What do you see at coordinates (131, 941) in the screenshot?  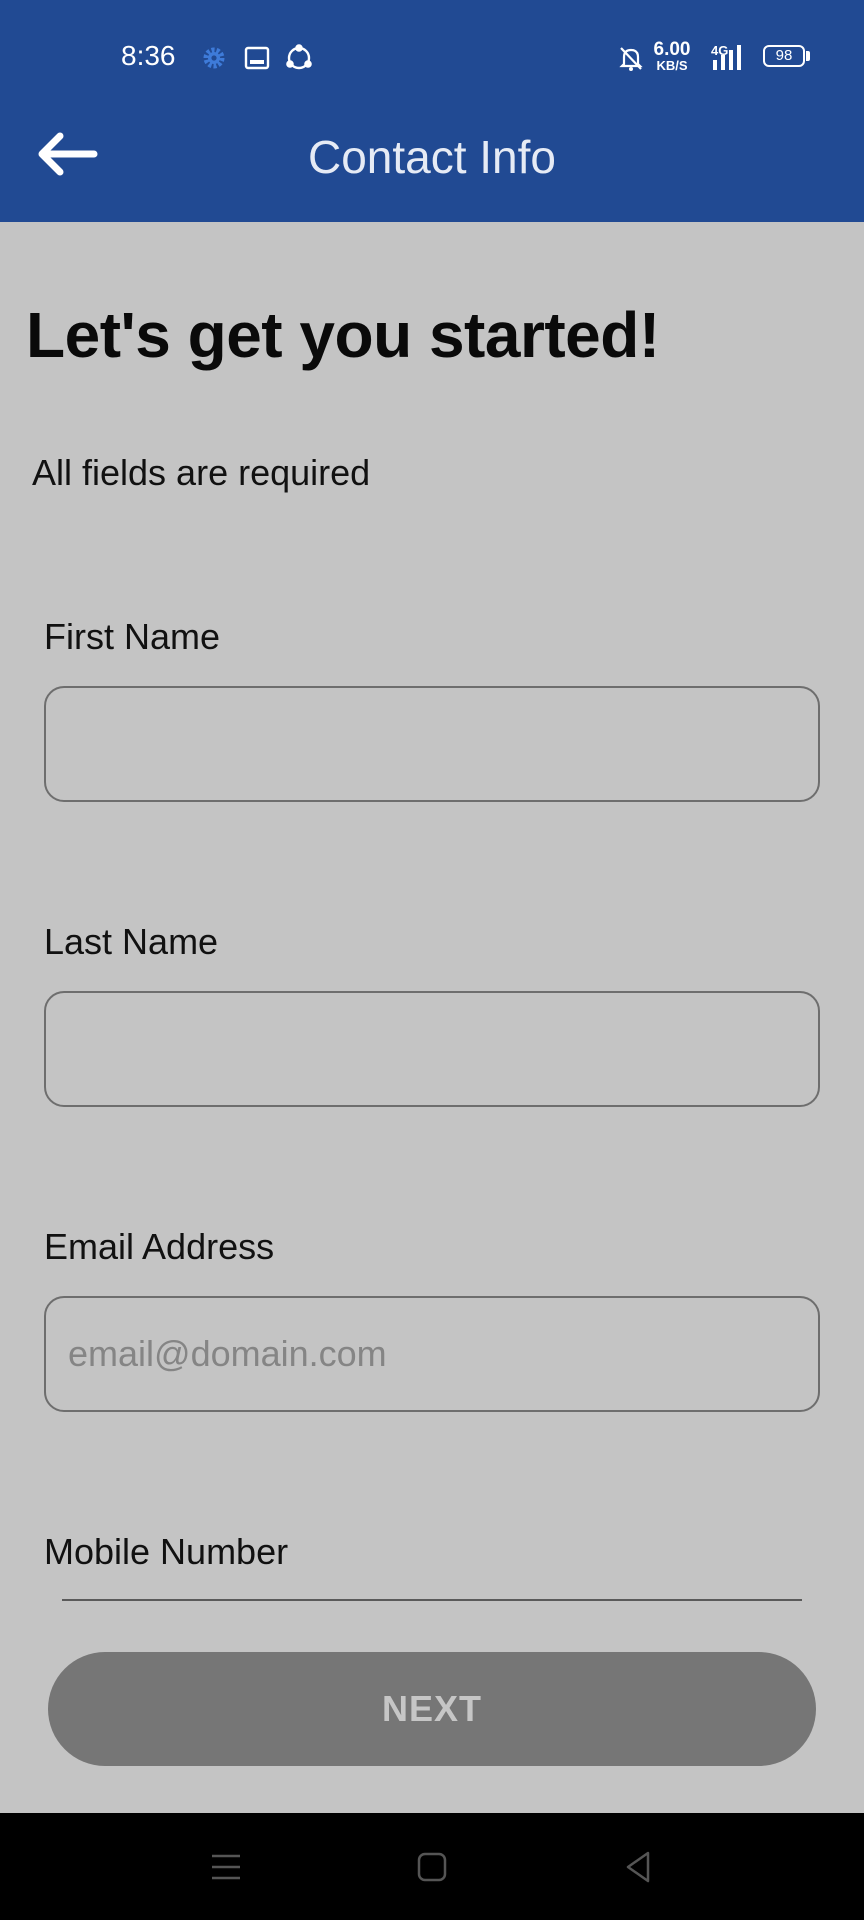 I see `last-name-label: Last Name` at bounding box center [131, 941].